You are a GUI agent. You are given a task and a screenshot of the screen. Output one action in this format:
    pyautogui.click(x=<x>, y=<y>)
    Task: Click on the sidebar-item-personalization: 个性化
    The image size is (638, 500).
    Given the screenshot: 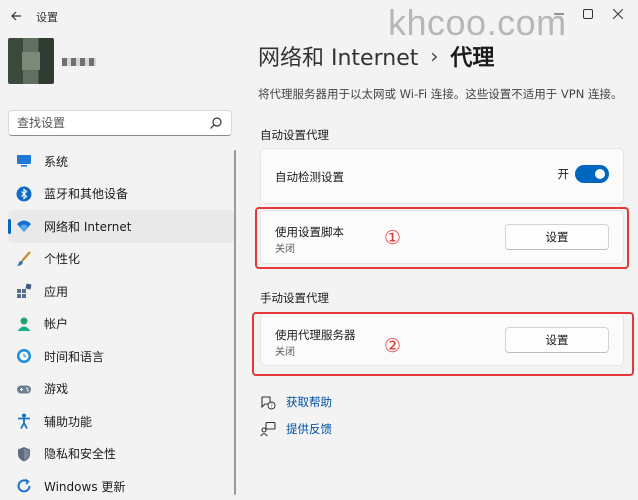 What is the action you would take?
    pyautogui.click(x=121, y=259)
    